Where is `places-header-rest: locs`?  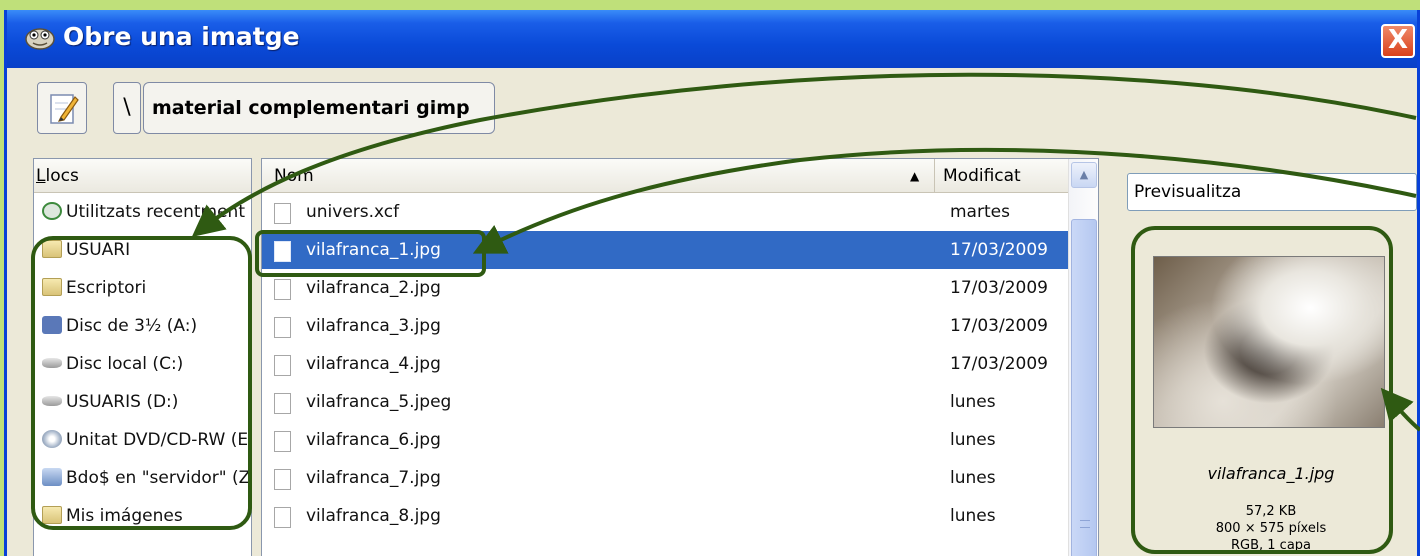
places-header-rest: locs is located at coordinates (62, 176).